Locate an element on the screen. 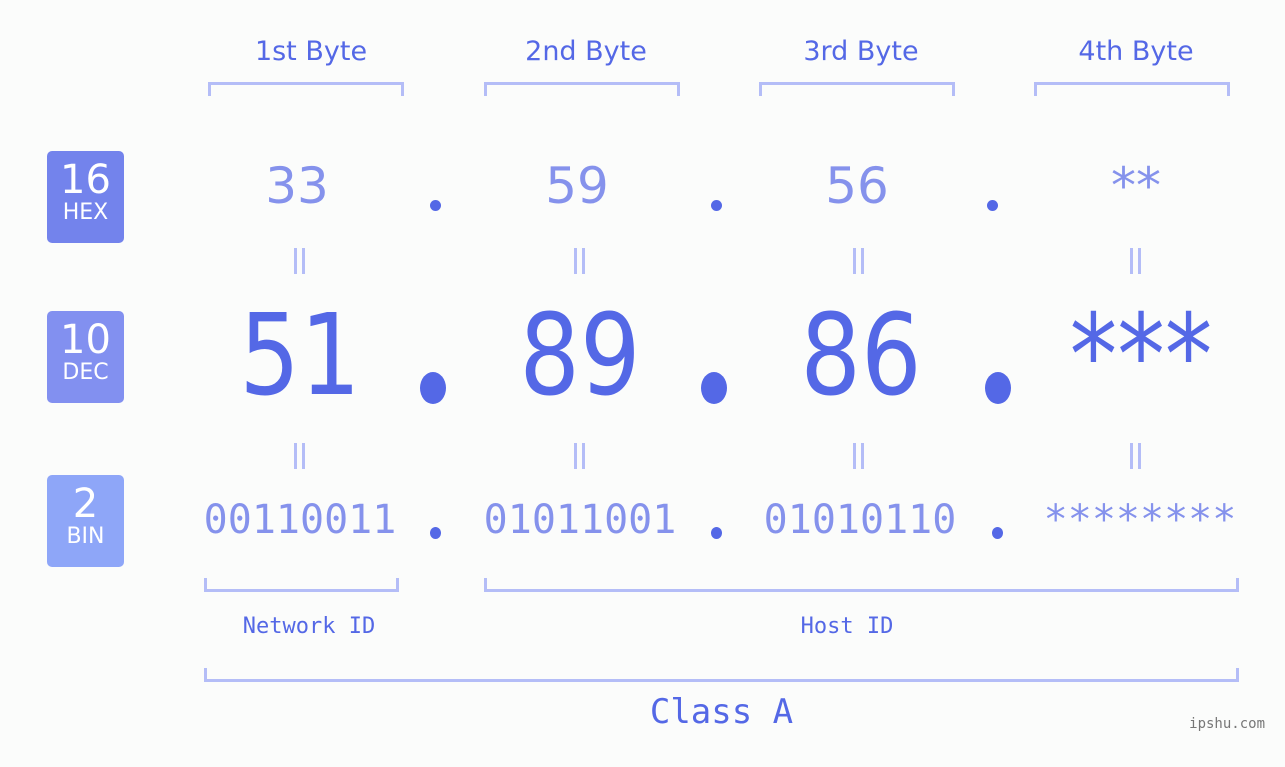 This screenshot has width=1285, height=767. dec-byte-2: 89 is located at coordinates (580, 356).